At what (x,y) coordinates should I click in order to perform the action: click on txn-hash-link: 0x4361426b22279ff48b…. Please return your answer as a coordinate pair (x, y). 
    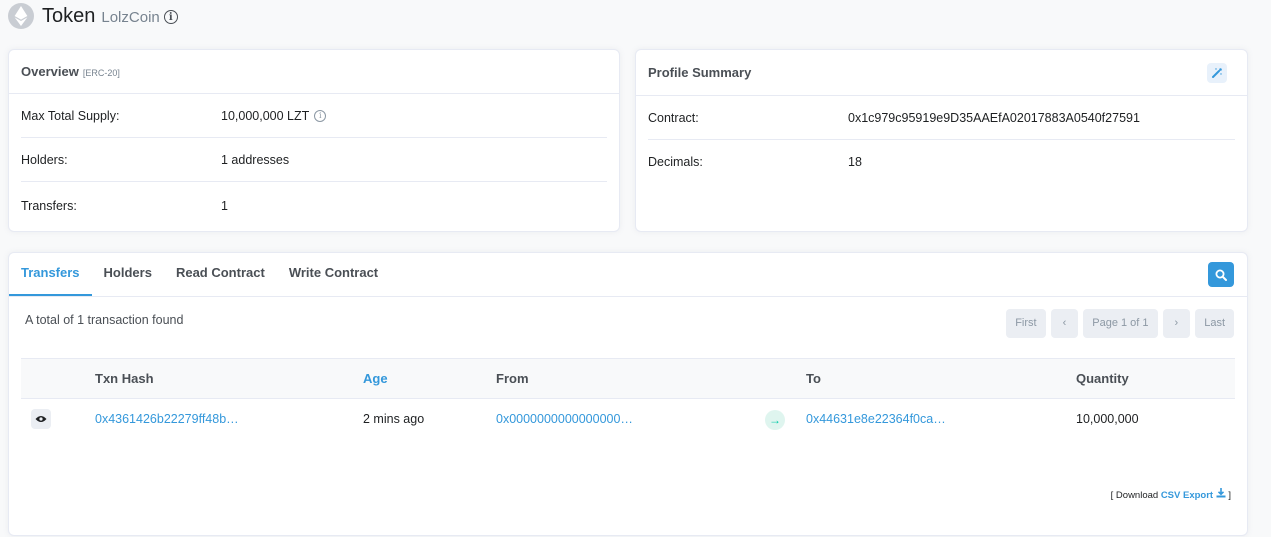
    Looking at the image, I should click on (167, 419).